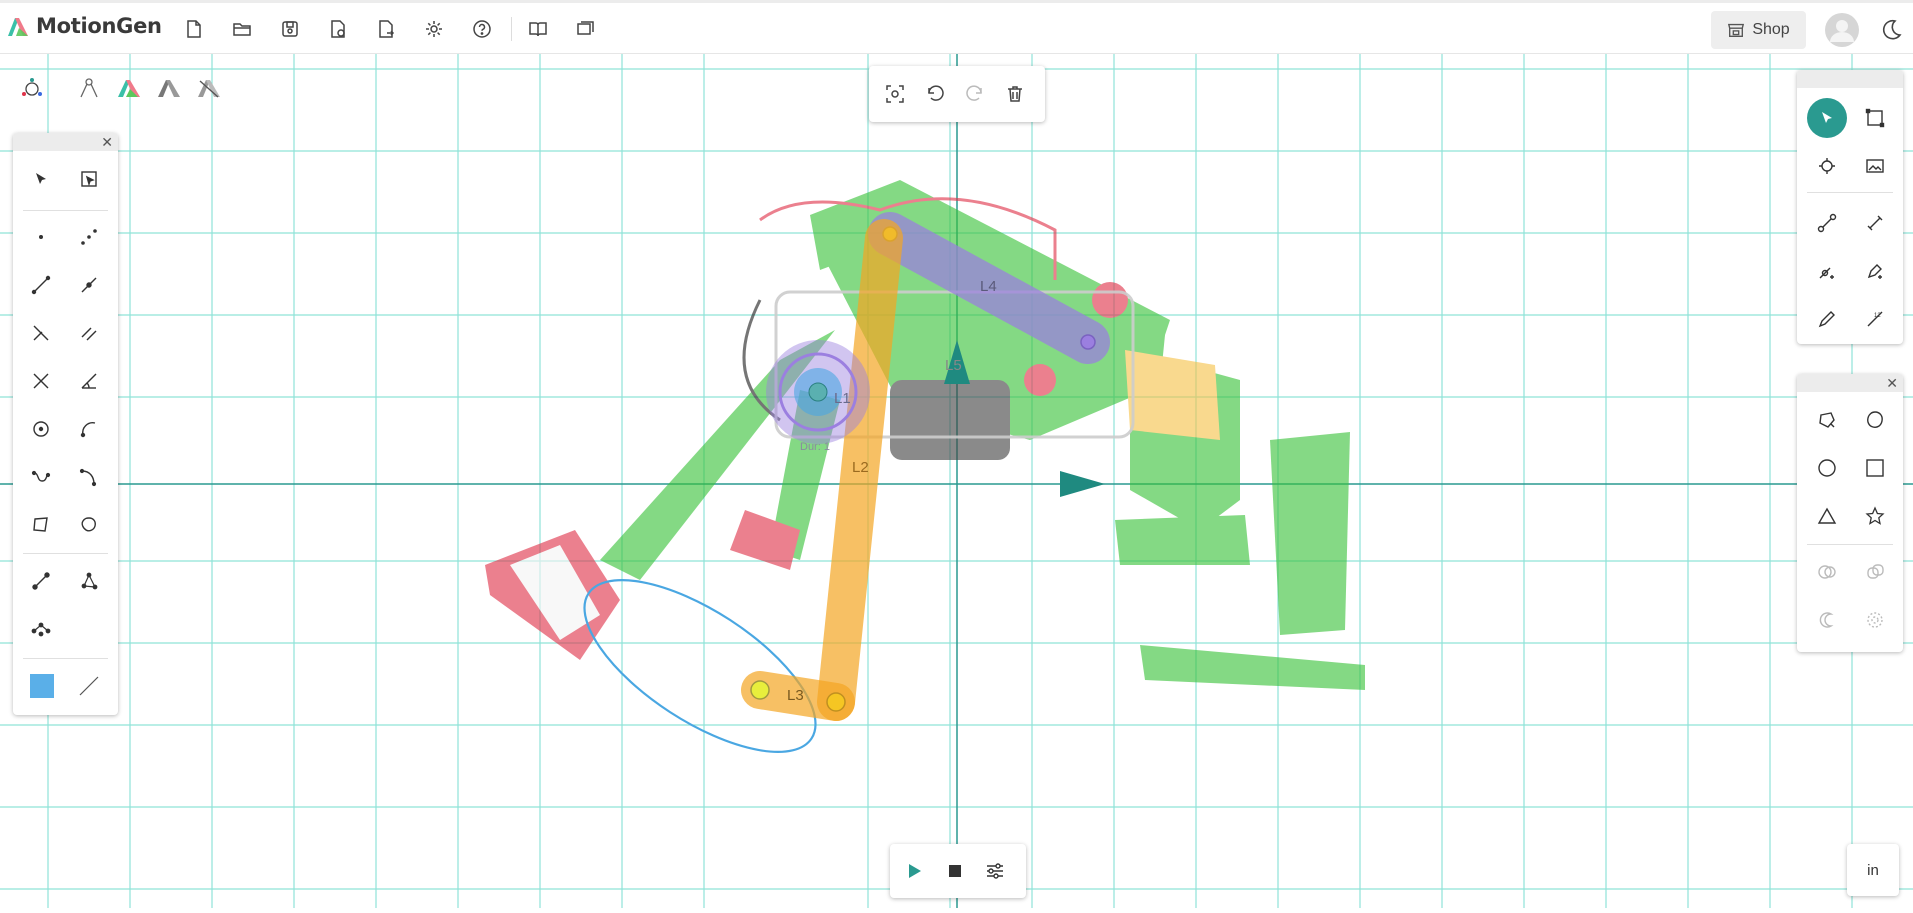 The width and height of the screenshot is (1913, 913). What do you see at coordinates (169, 88) in the screenshot?
I see `image-layer-icon` at bounding box center [169, 88].